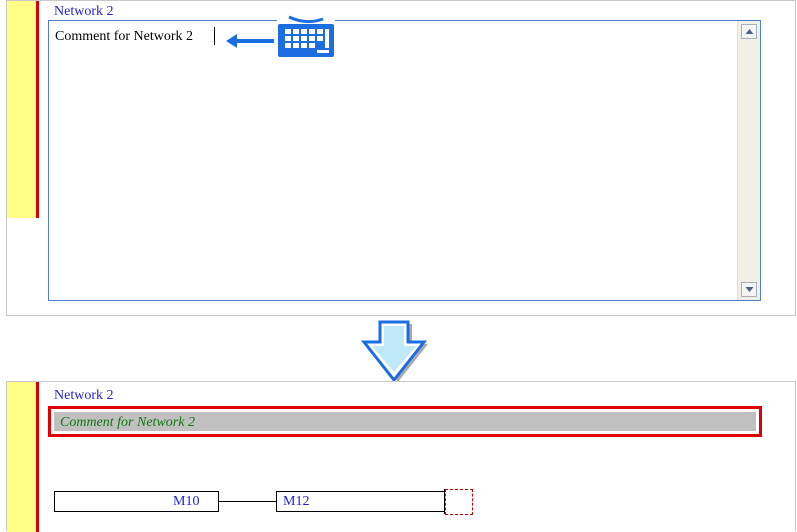 Image resolution: width=797 pixels, height=532 pixels. I want to click on scroll-down-icon, so click(749, 289).